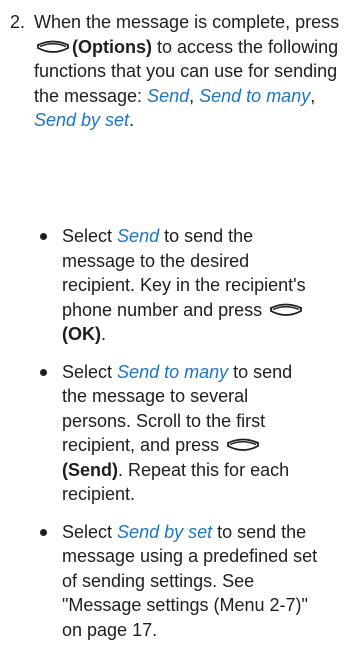  Describe the element at coordinates (172, 372) in the screenshot. I see `send-to-many-link: Send to many` at that location.